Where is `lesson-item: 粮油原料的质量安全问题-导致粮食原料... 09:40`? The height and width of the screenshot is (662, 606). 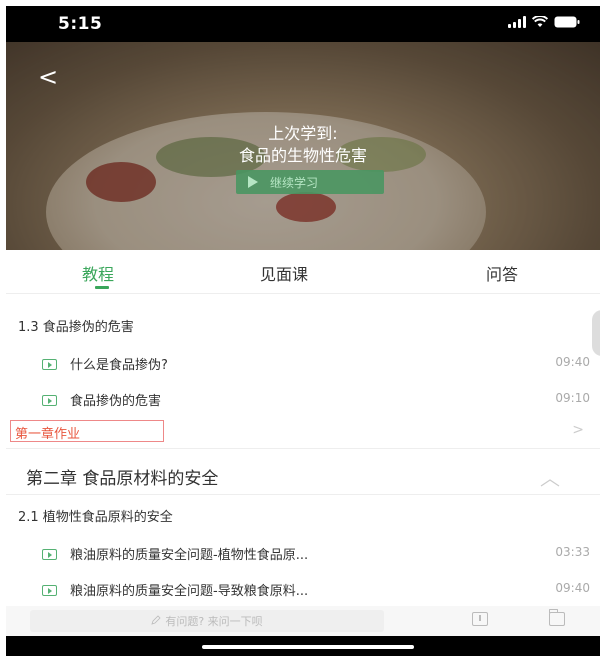
lesson-item: 粮油原料的质量安全问题-导致粮食原料... 09:40 is located at coordinates (303, 590).